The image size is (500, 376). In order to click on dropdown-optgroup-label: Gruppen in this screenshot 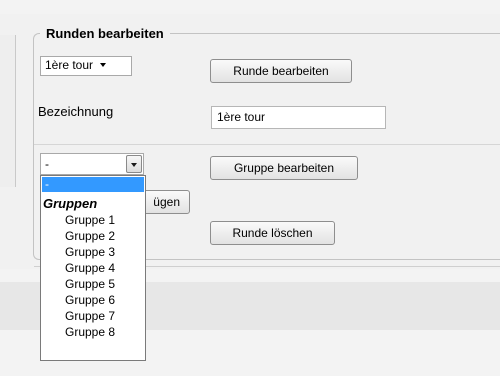, I will do `click(70, 203)`.